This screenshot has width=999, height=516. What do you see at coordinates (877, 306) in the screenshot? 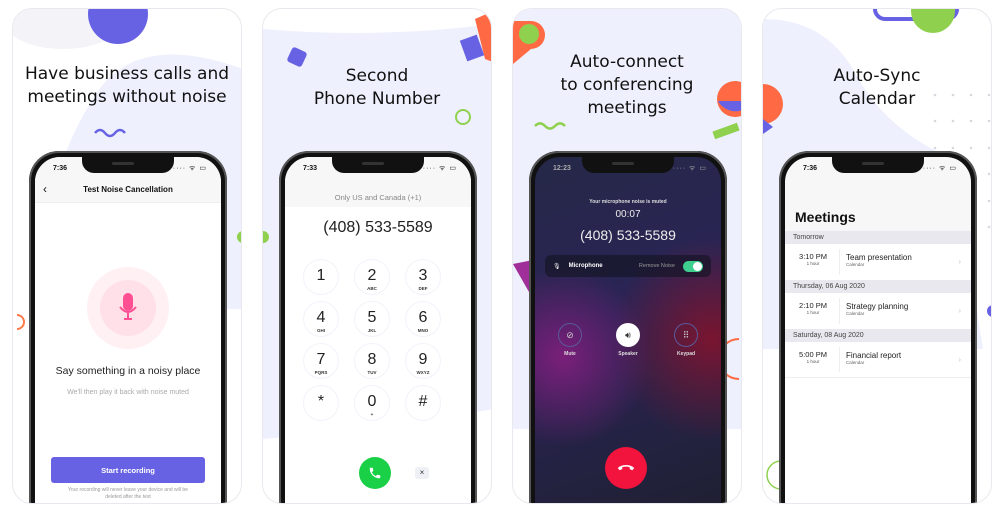
I see `meeting-title: Strategy planning` at bounding box center [877, 306].